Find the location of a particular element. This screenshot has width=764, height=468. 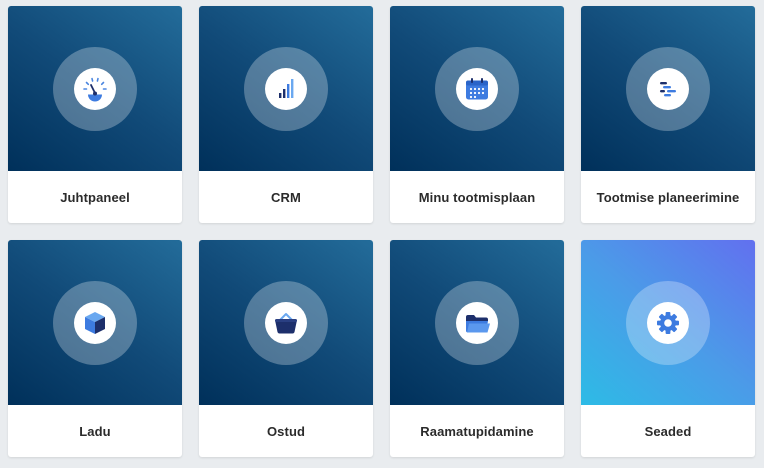

tile-purchases-banner is located at coordinates (286, 322).